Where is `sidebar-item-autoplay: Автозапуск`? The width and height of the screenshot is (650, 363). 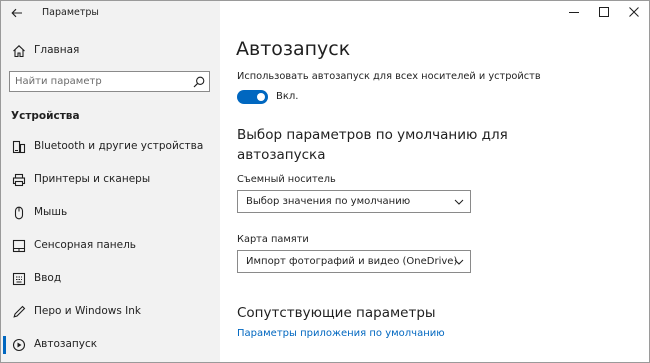
sidebar-item-autoplay: Автозапуск is located at coordinates (110, 345).